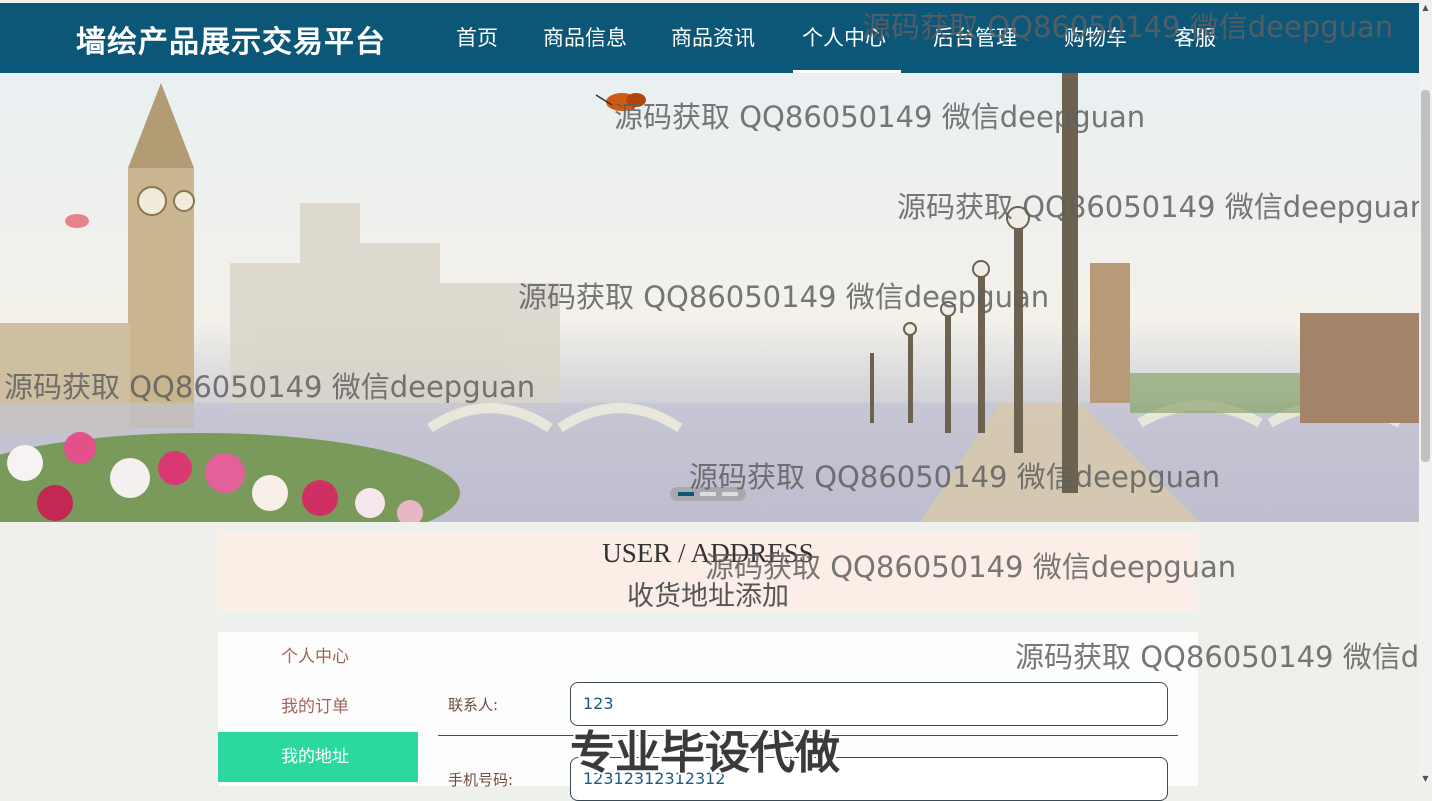 The width and height of the screenshot is (1432, 801). Describe the element at coordinates (869, 704) in the screenshot. I see `contact-input: 123` at that location.